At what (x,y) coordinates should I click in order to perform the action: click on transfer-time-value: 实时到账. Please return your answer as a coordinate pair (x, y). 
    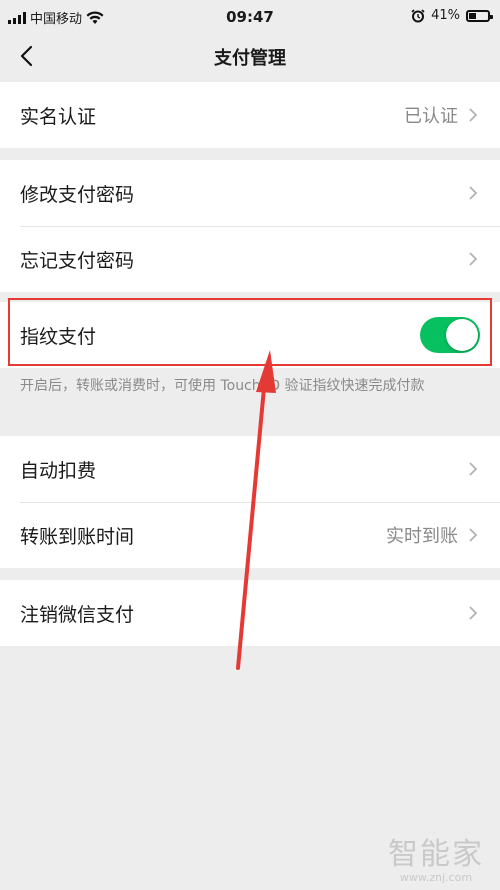
    Looking at the image, I should click on (422, 536).